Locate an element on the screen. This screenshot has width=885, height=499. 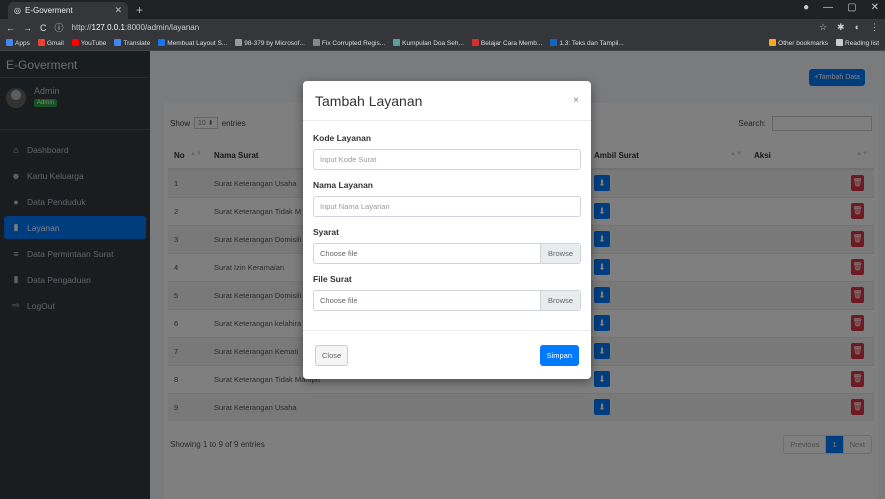
modal-title: Tambah Layanan is located at coordinates (369, 100).